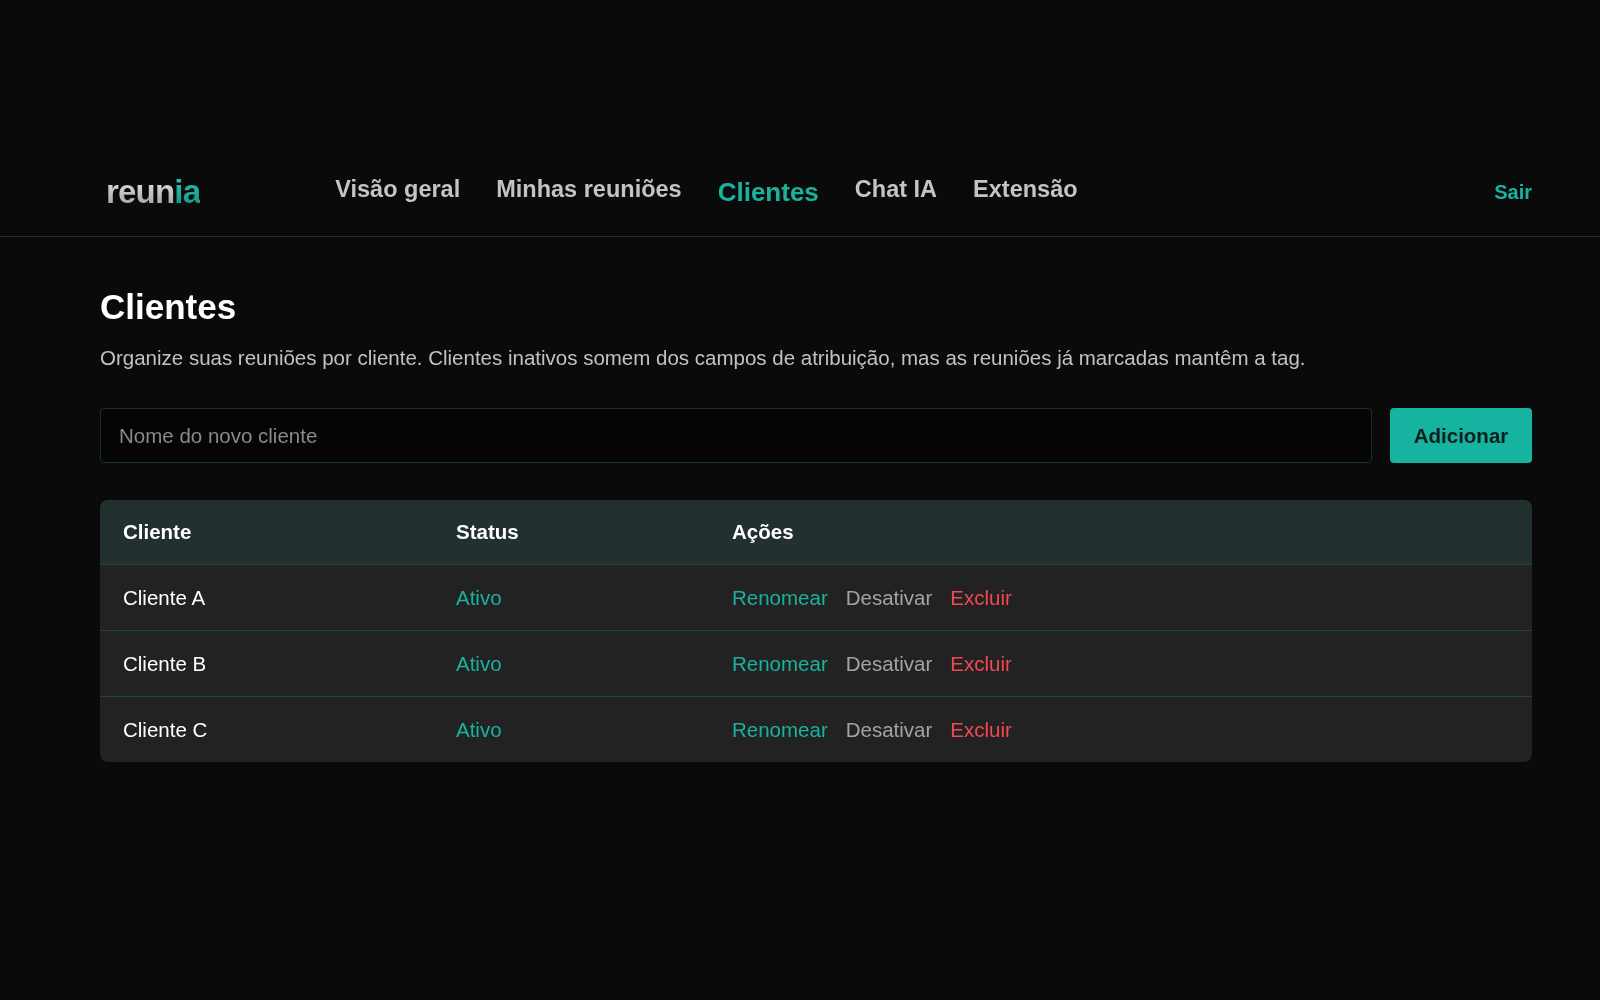 Image resolution: width=1600 pixels, height=1000 pixels. Describe the element at coordinates (165, 663) in the screenshot. I see `client-name: Cliente B` at that location.